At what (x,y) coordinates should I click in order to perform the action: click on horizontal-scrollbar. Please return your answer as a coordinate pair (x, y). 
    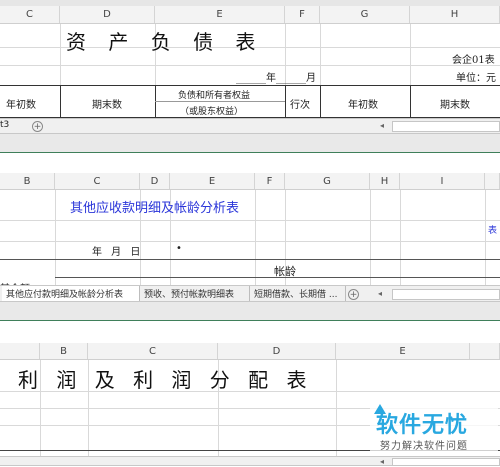
    Looking at the image, I should click on (446, 126).